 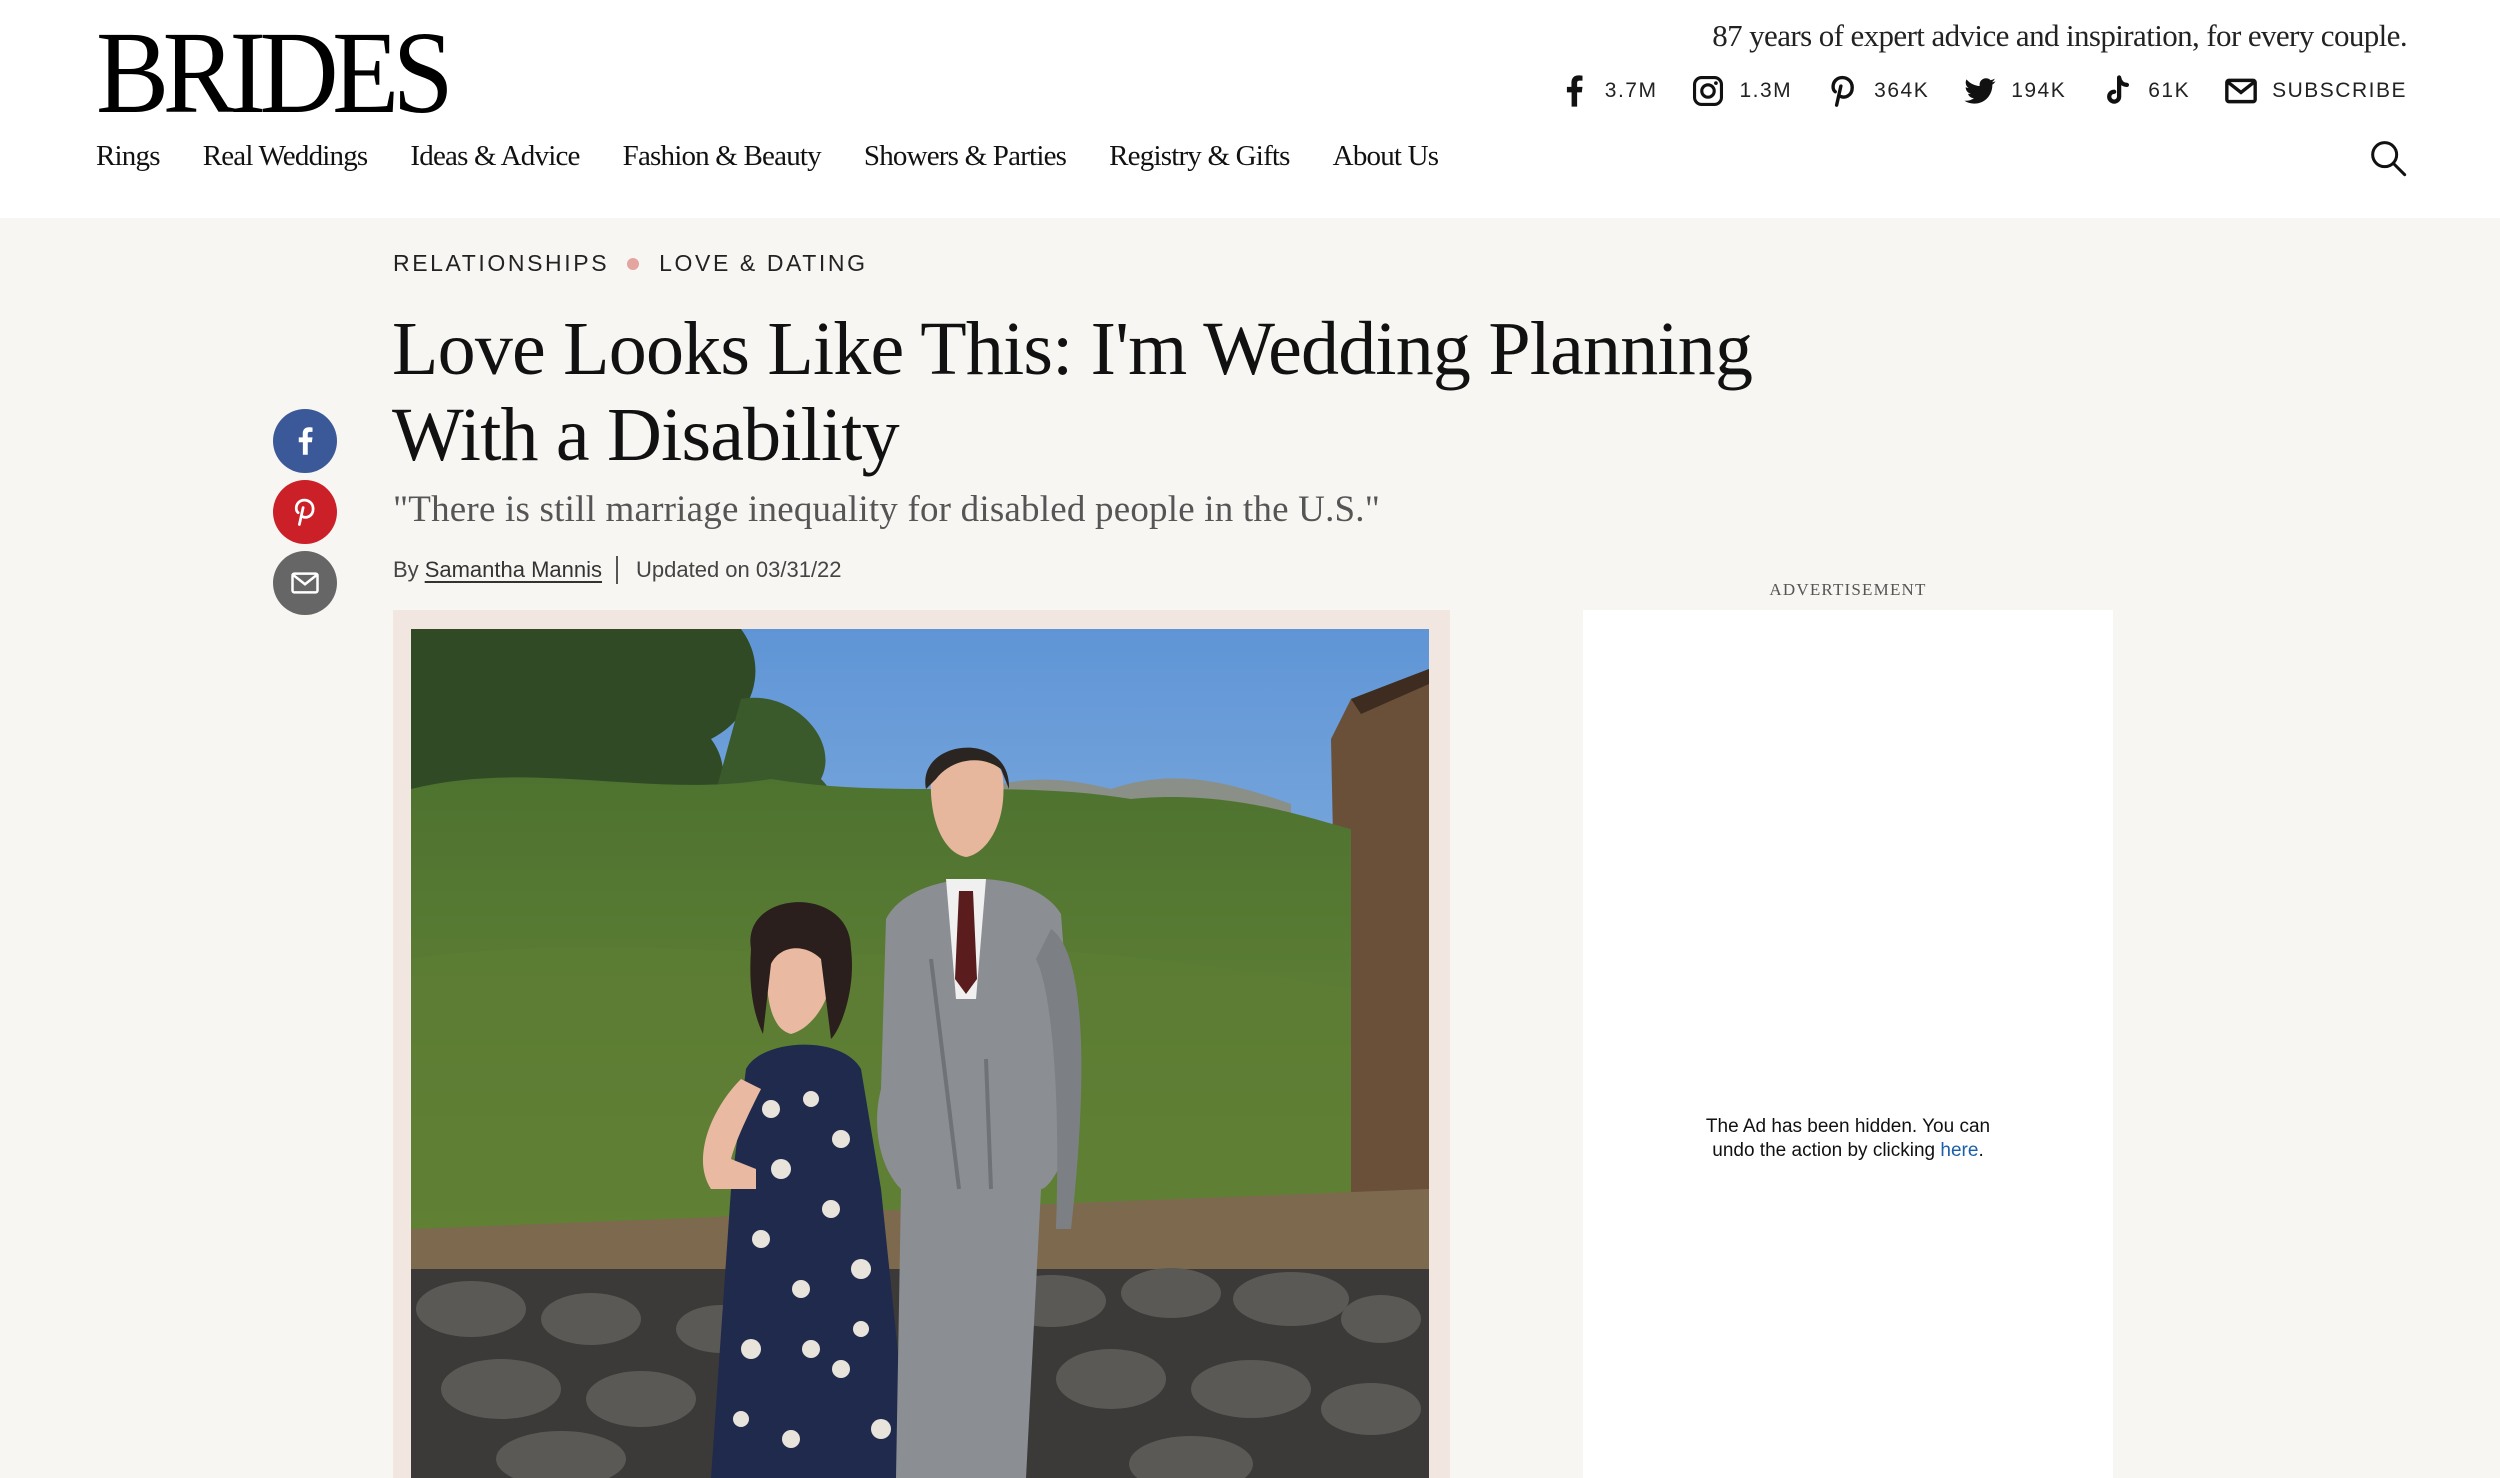 I want to click on social-pinterest-link: 364K, so click(x=1877, y=91).